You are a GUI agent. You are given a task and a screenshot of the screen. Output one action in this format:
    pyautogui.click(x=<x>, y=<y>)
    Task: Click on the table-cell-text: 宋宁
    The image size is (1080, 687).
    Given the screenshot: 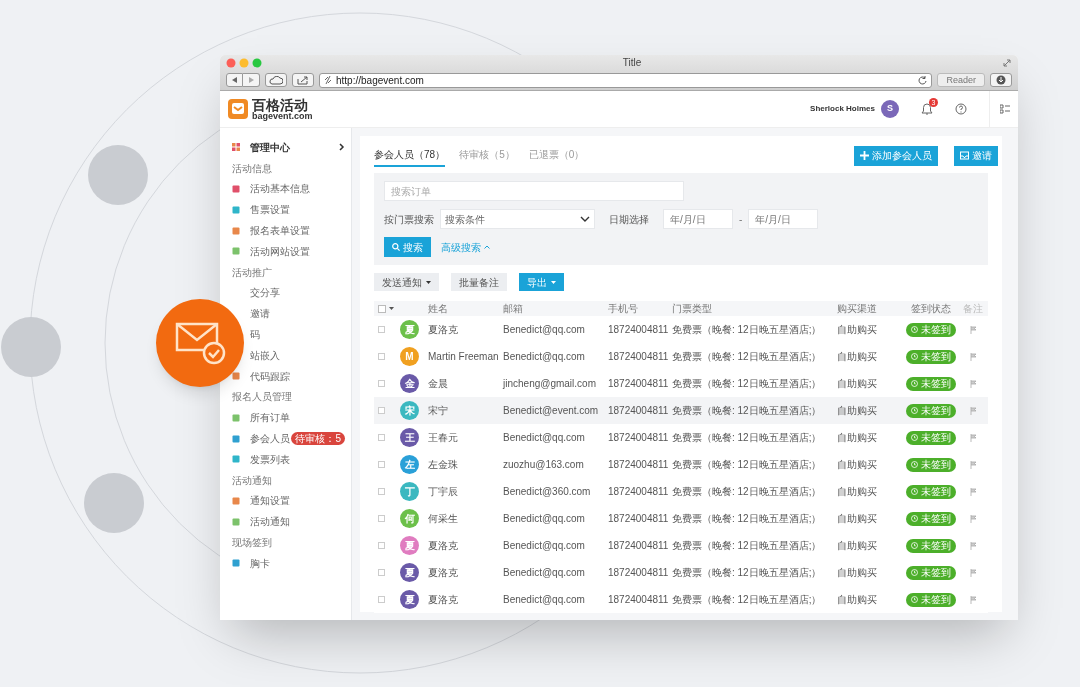 What is the action you would take?
    pyautogui.click(x=438, y=411)
    